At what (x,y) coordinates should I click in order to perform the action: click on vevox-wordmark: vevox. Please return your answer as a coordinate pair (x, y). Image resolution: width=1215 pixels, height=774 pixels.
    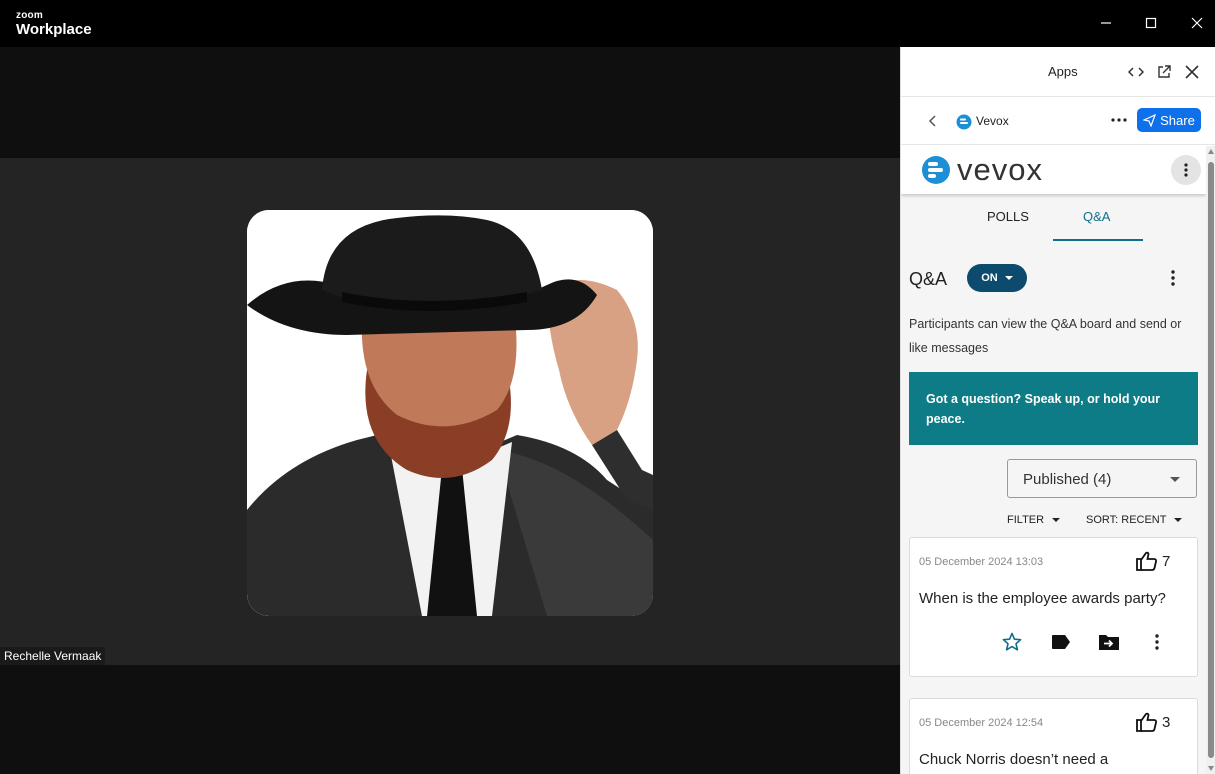
    Looking at the image, I should click on (1000, 169).